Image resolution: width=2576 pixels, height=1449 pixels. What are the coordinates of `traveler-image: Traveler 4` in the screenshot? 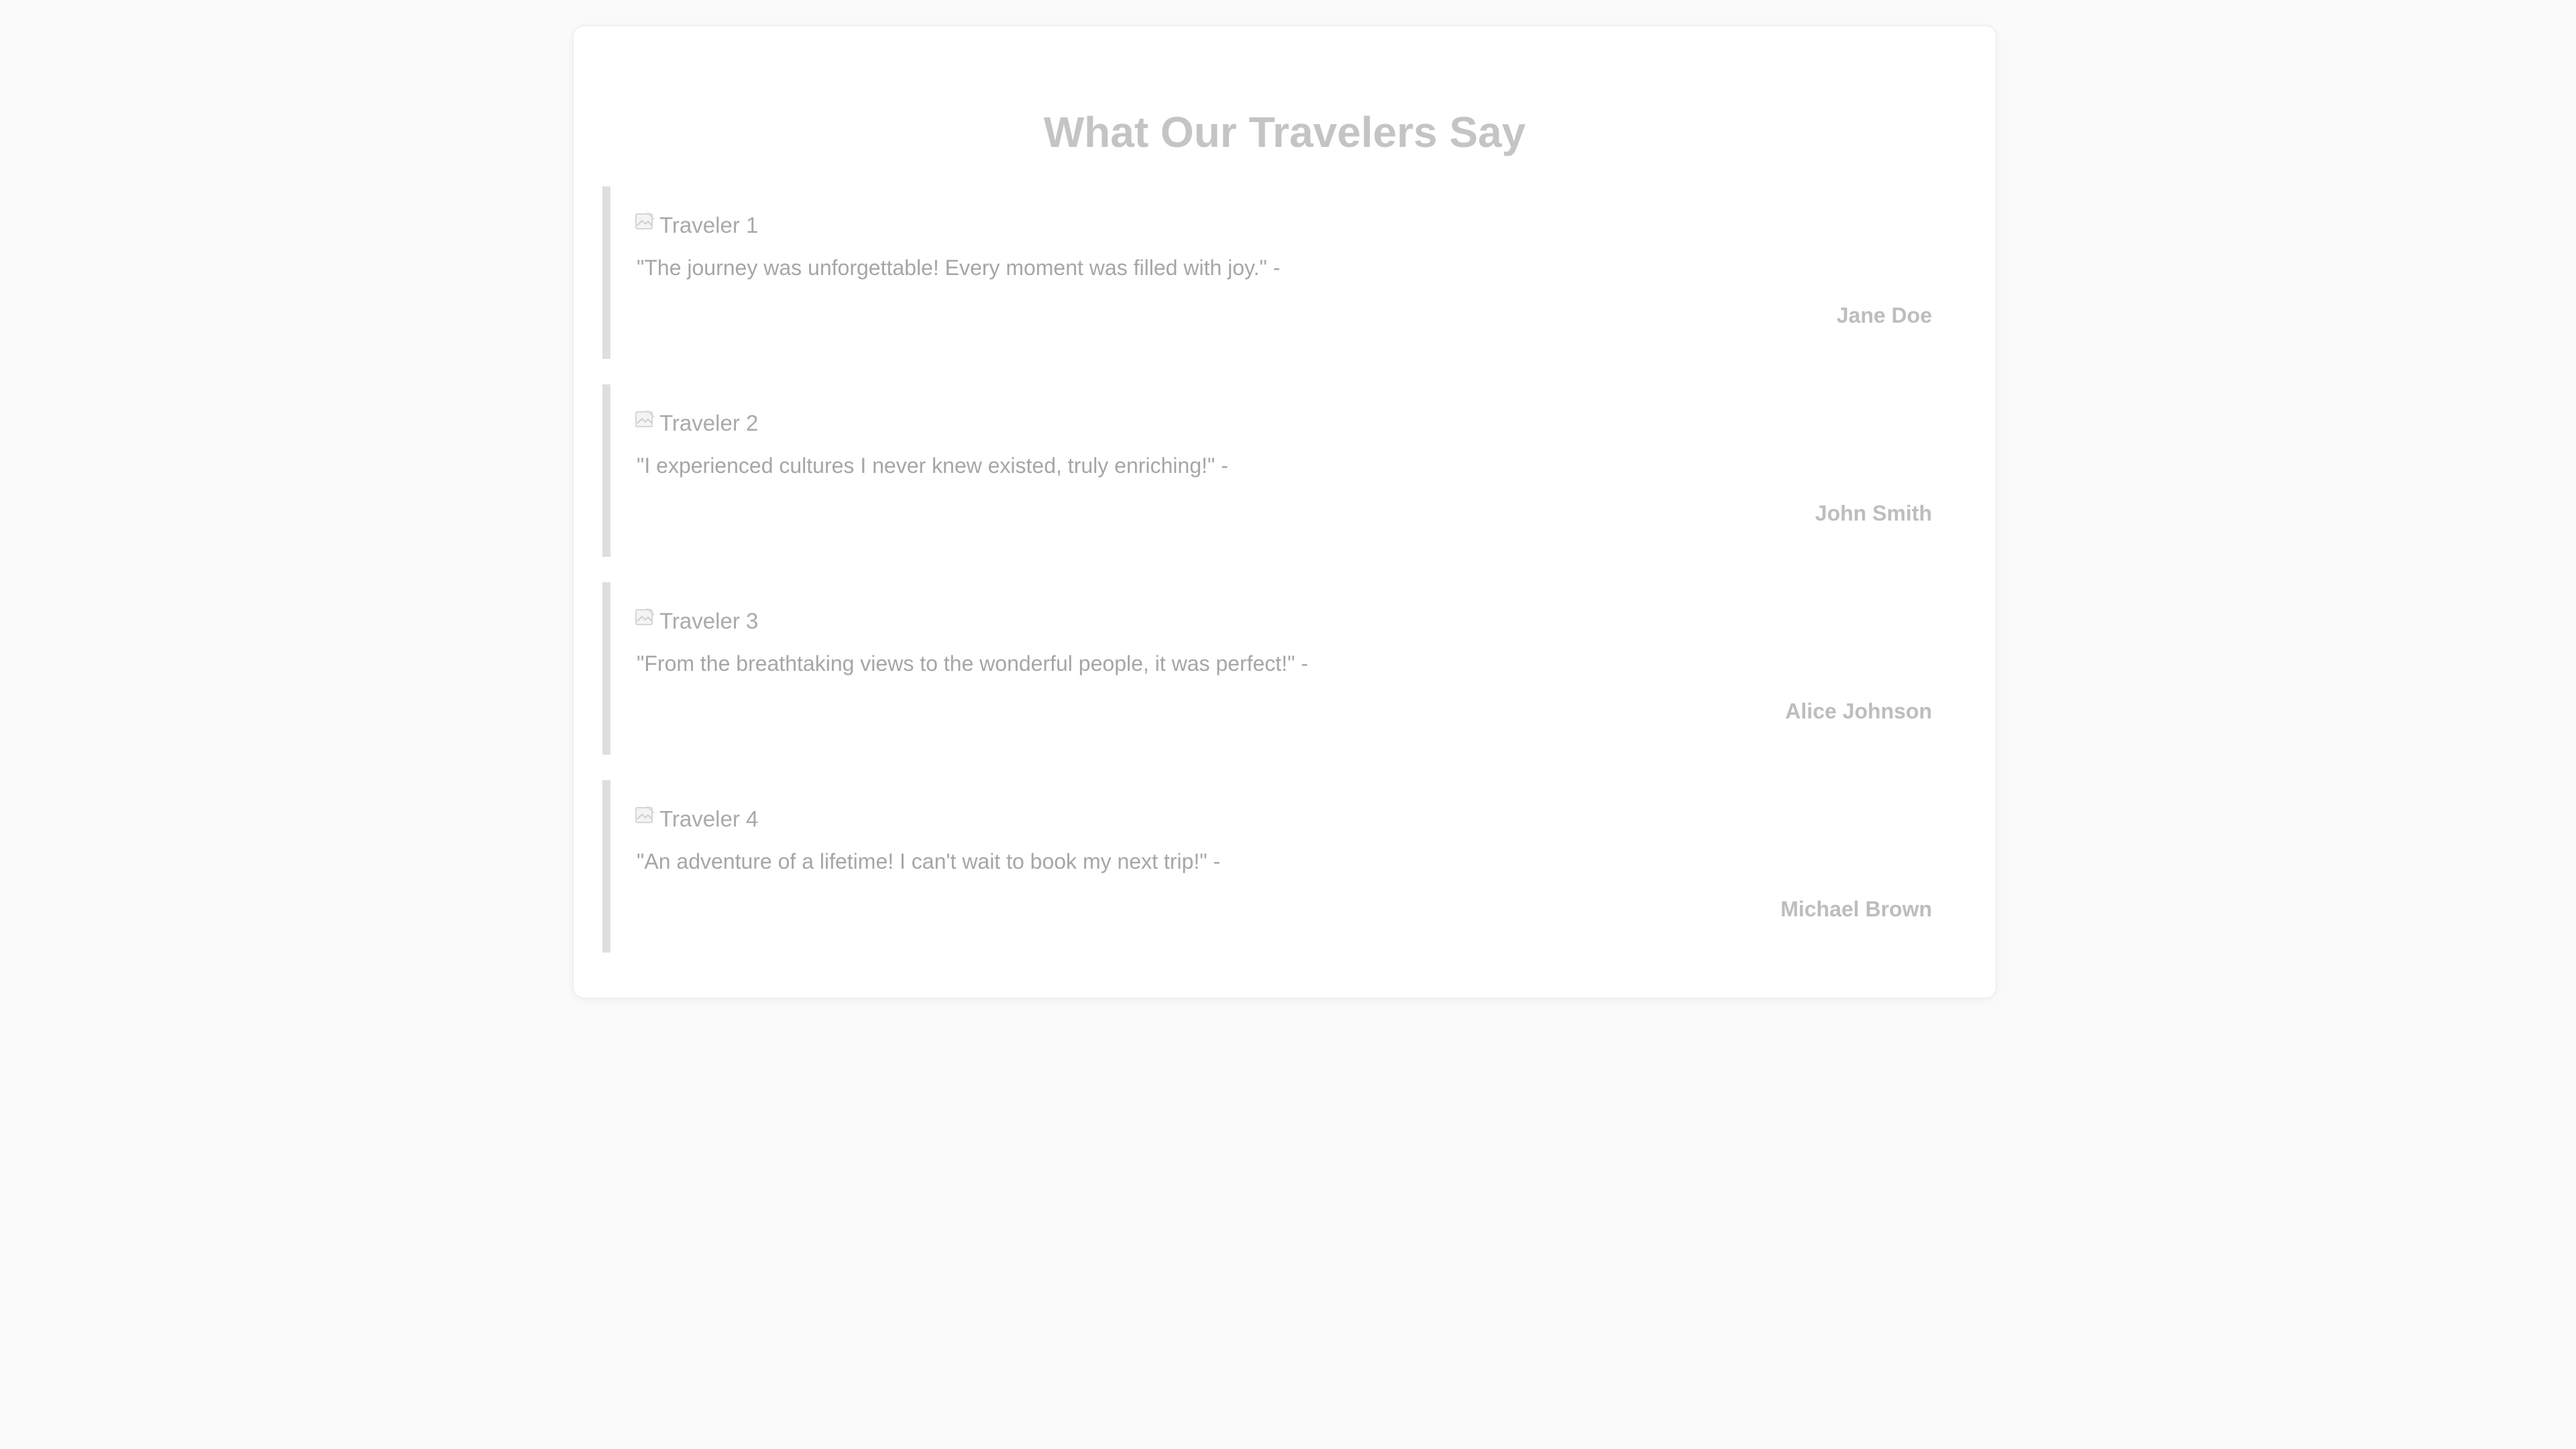 It's located at (696, 819).